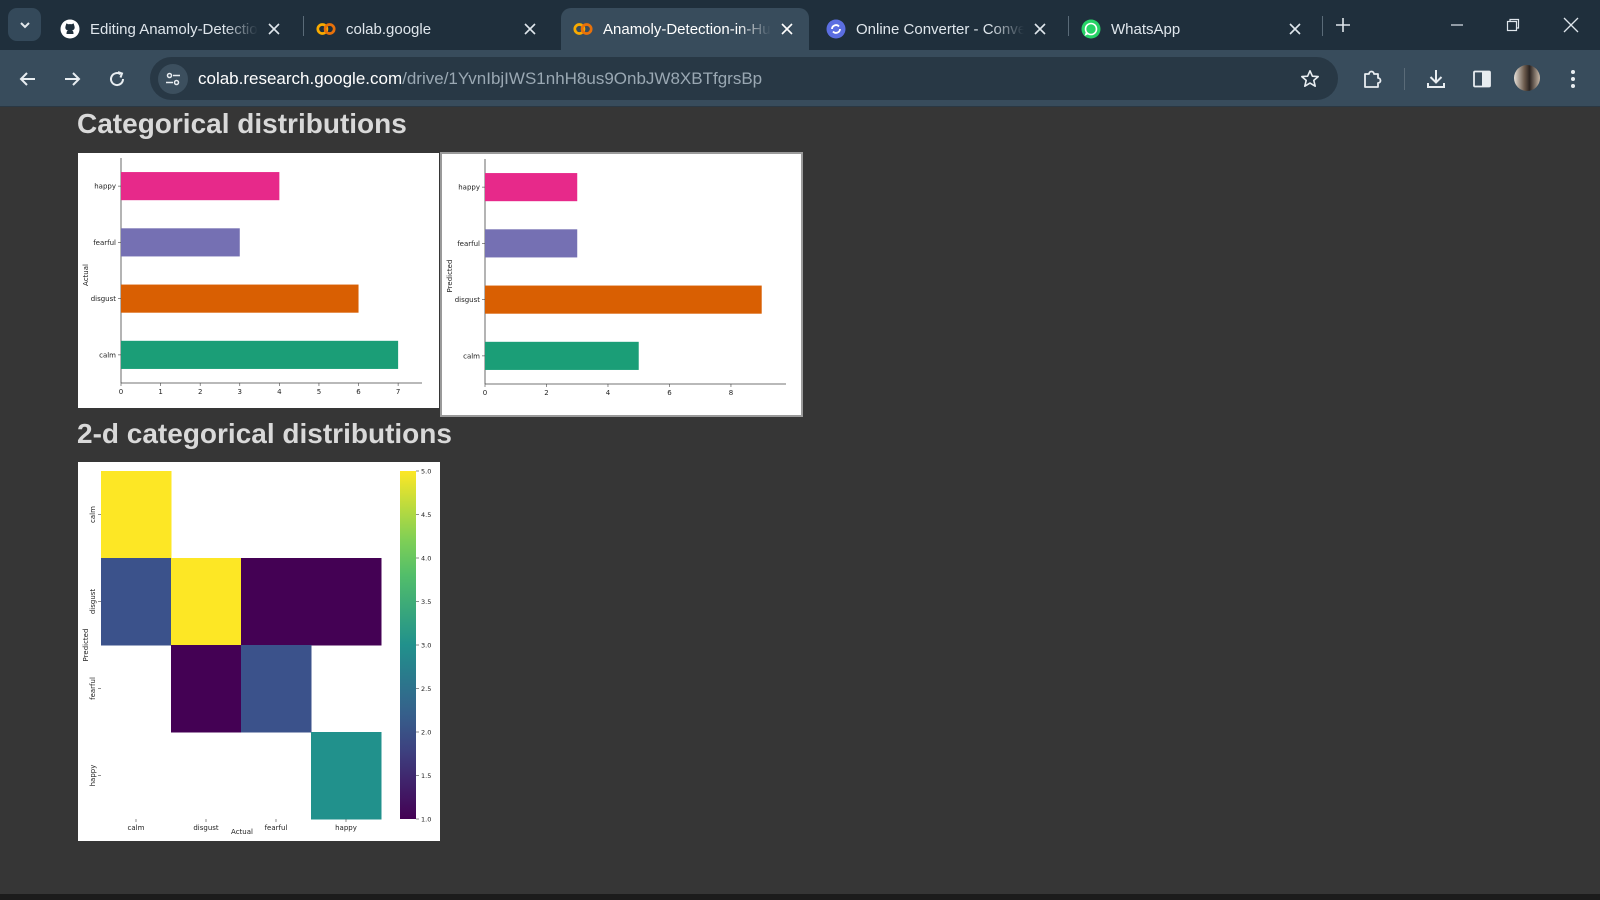 Image resolution: width=1600 pixels, height=900 pixels. I want to click on tab-title: Online Converter - Convert, so click(940, 29).